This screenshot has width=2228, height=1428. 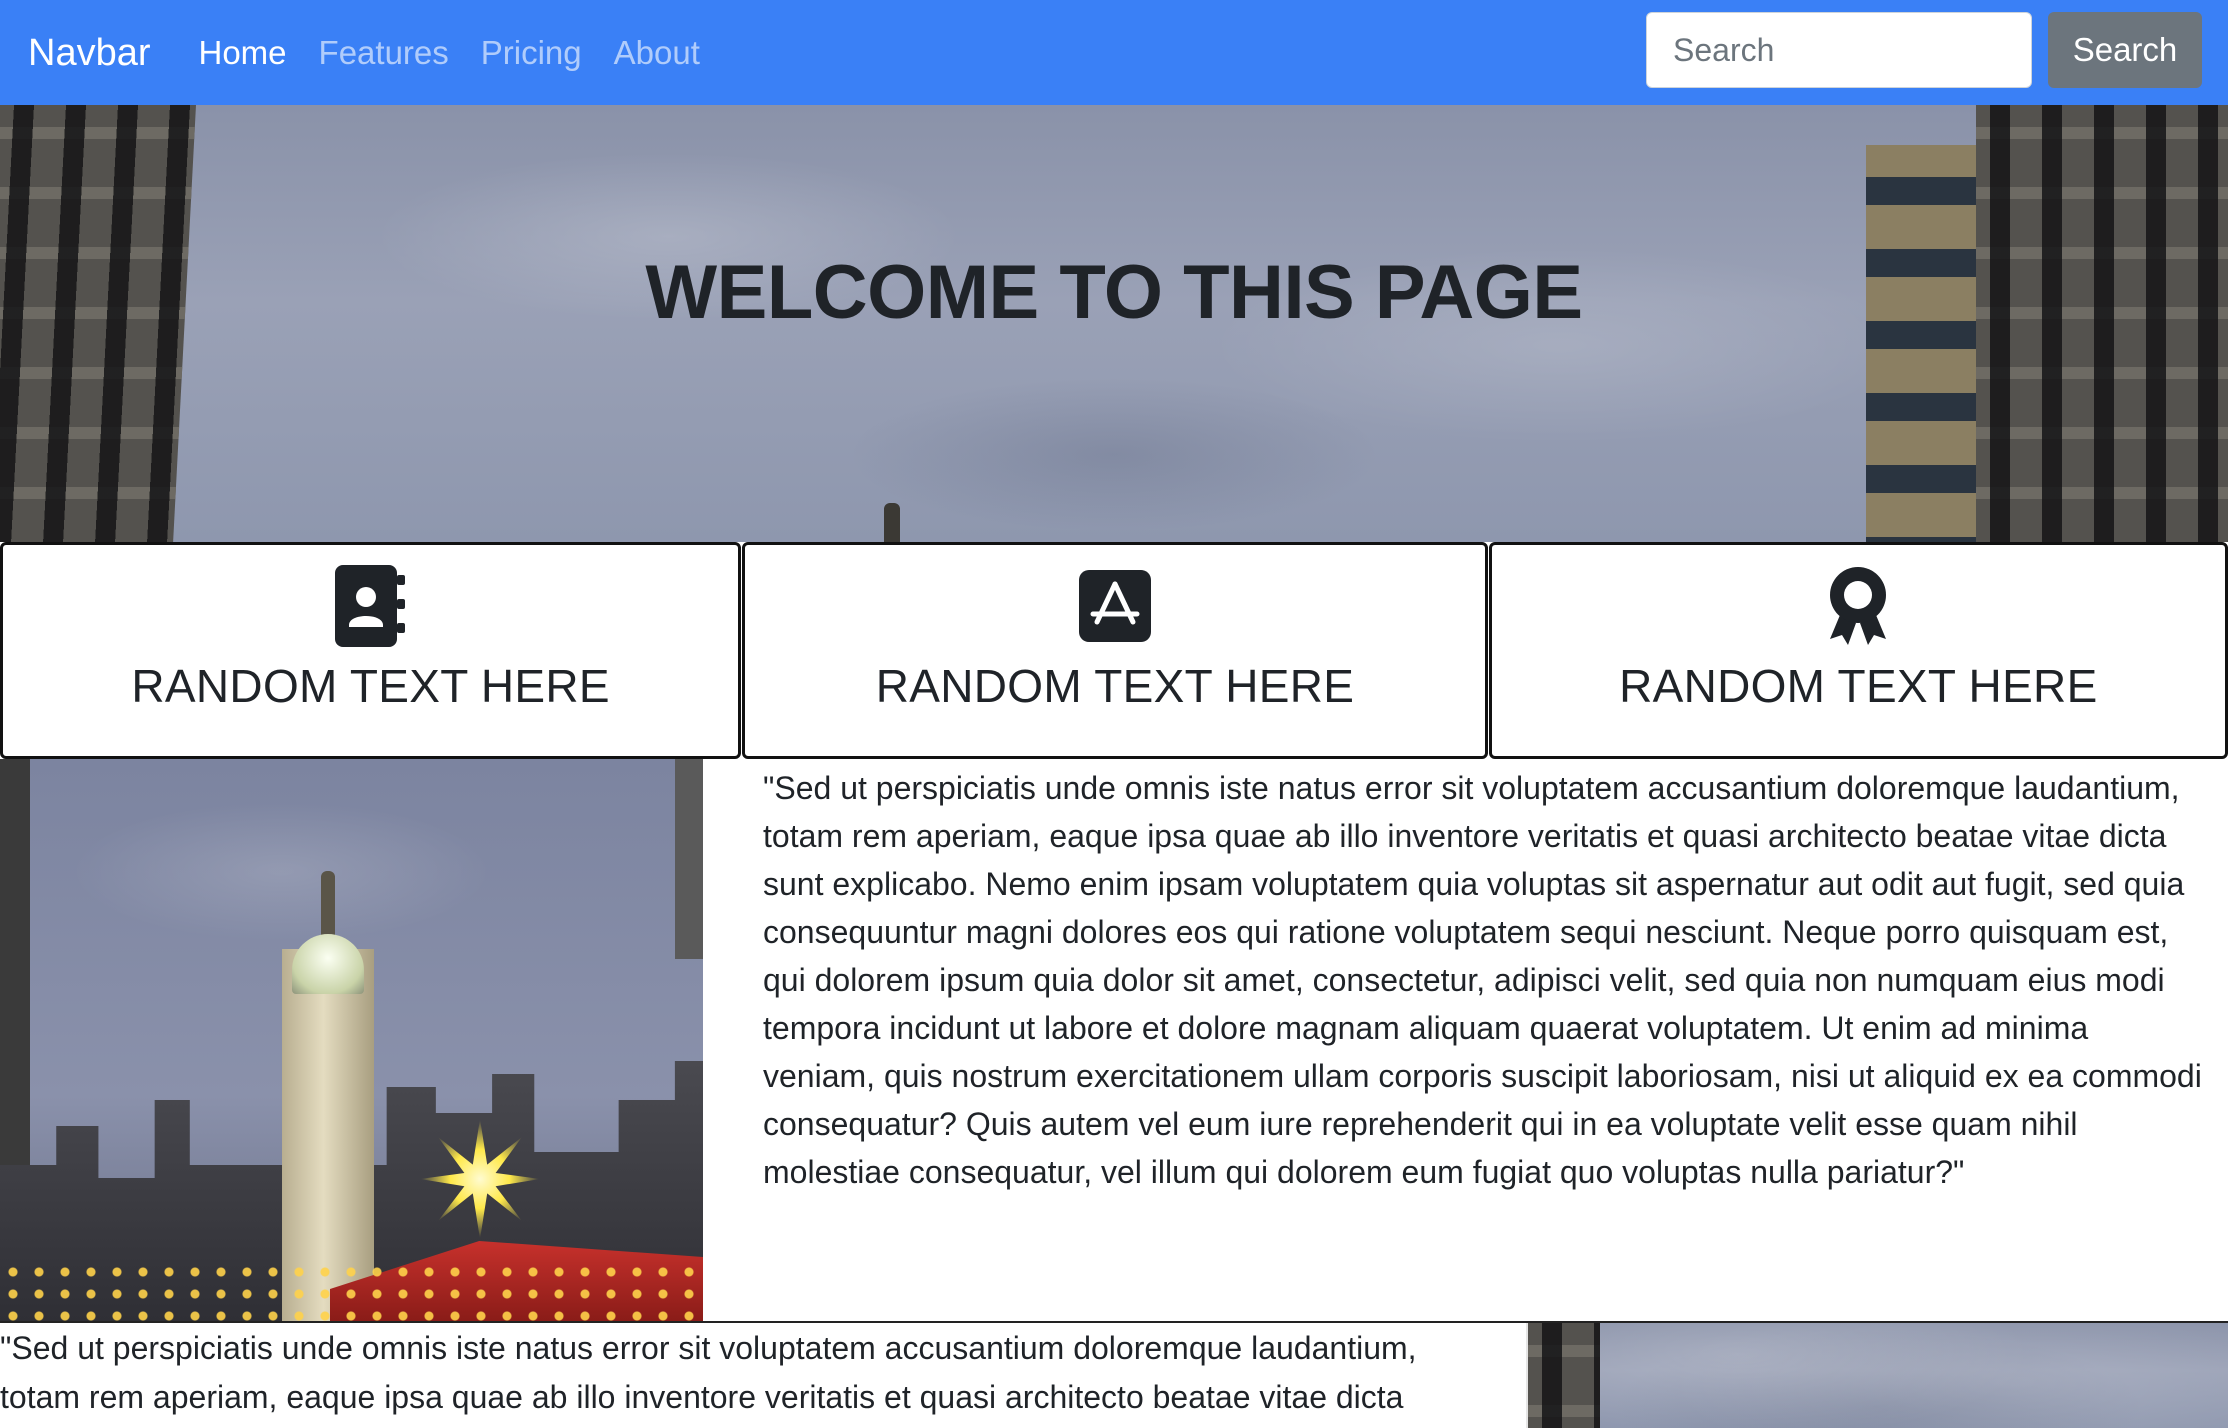 What do you see at coordinates (371, 606) in the screenshot?
I see `address-book-icon` at bounding box center [371, 606].